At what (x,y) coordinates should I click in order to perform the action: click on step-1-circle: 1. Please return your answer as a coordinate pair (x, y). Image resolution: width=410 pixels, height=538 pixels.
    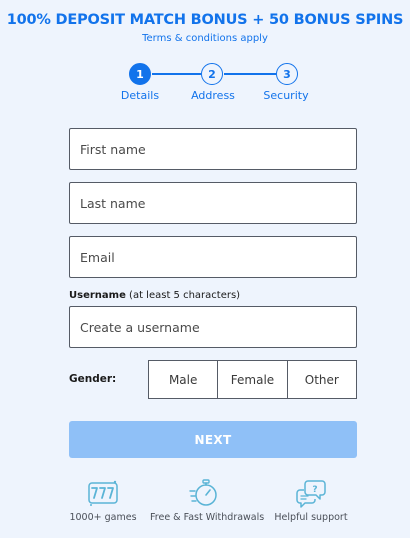
    Looking at the image, I should click on (140, 74).